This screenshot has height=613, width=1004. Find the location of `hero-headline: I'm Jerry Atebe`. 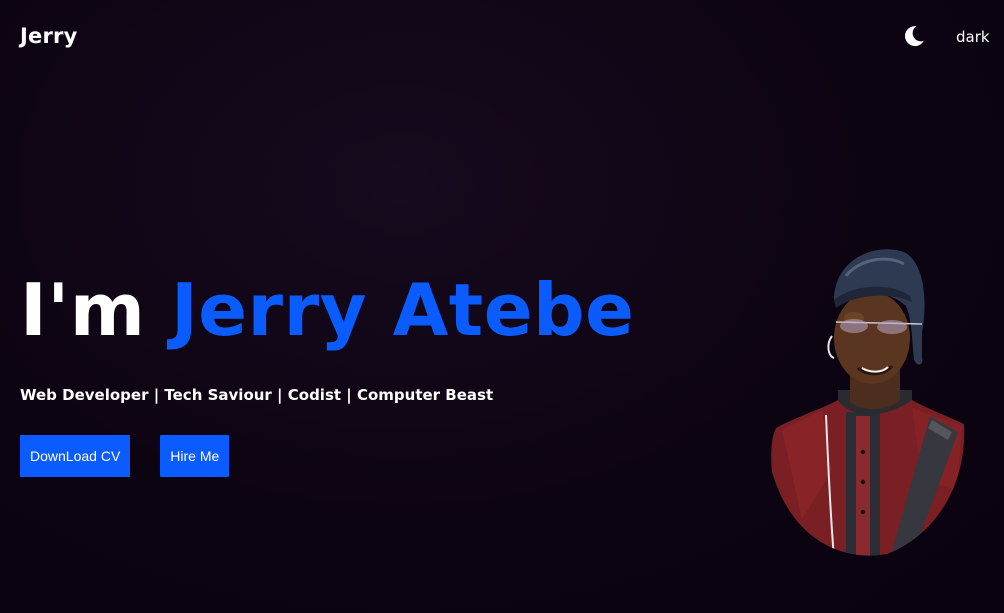

hero-headline: I'm Jerry Atebe is located at coordinates (370, 310).